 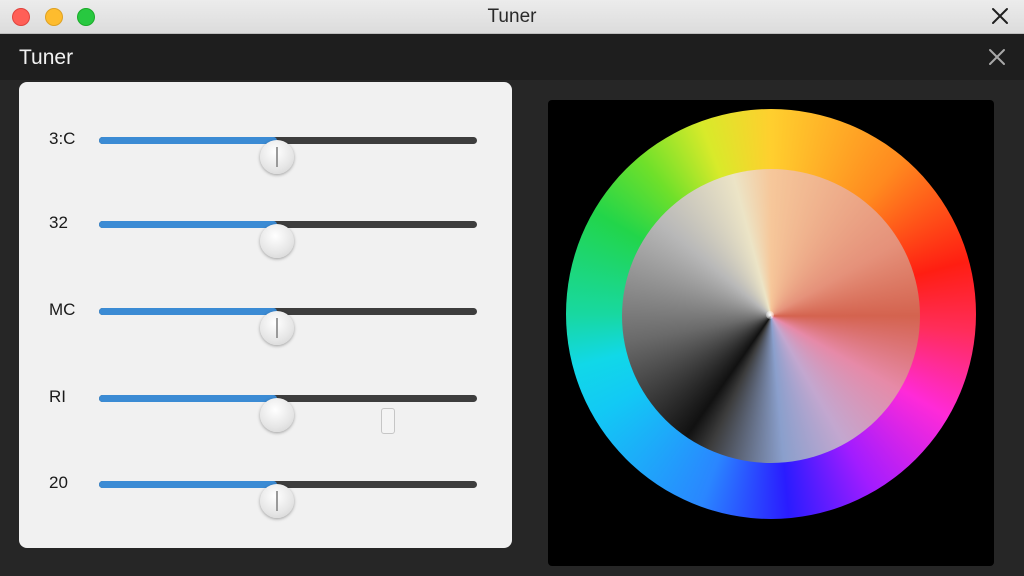 What do you see at coordinates (62, 309) in the screenshot?
I see `slider-label: MC` at bounding box center [62, 309].